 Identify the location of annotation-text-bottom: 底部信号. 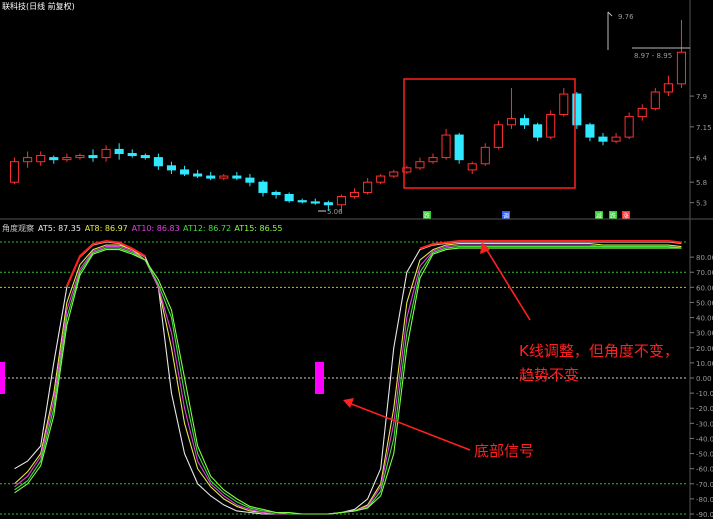
(504, 451).